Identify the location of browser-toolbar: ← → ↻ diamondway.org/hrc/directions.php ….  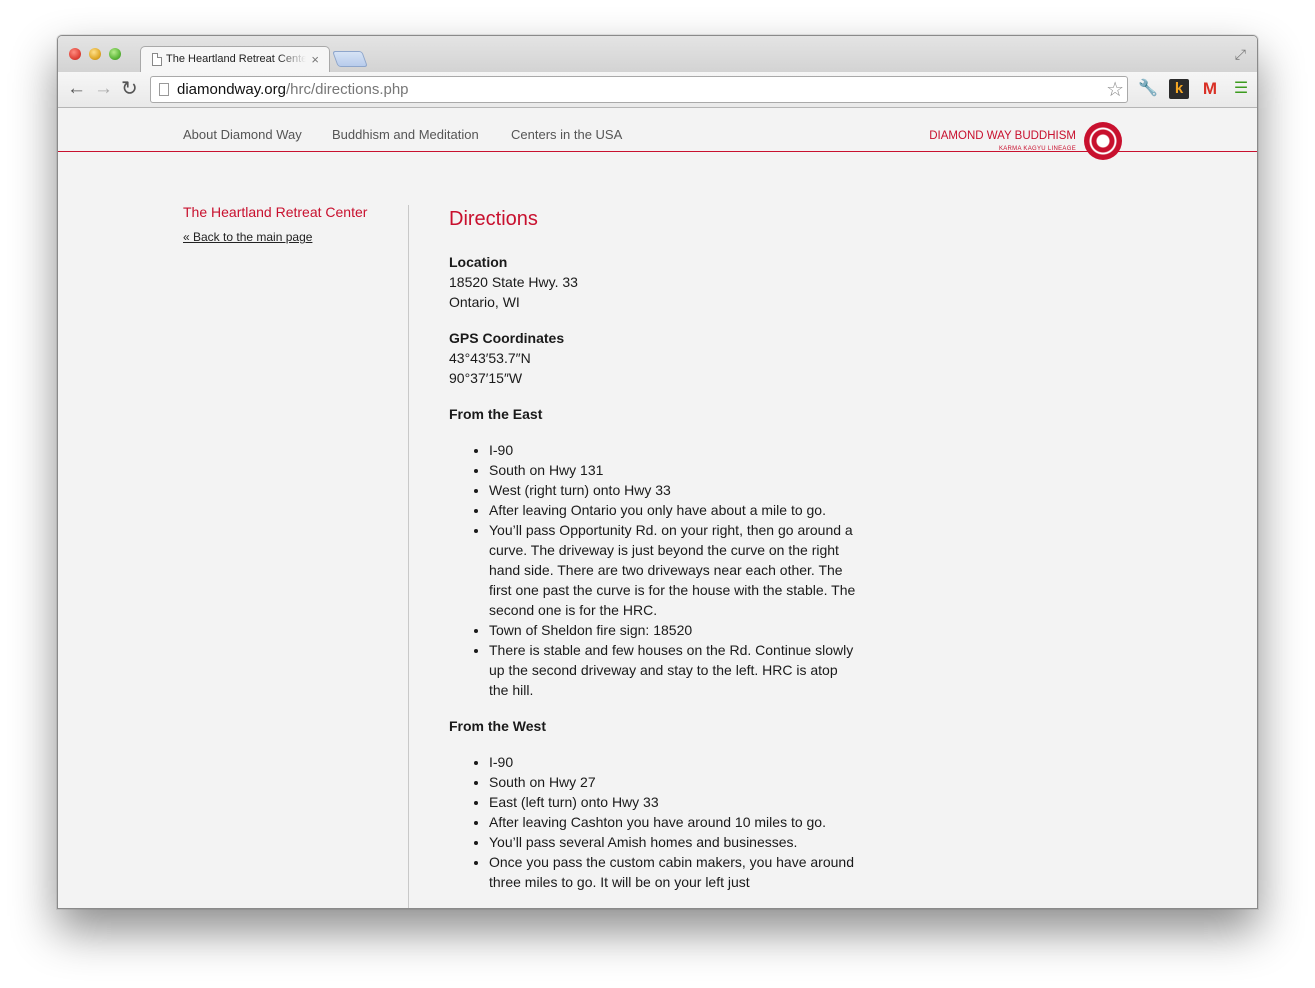
(657, 90).